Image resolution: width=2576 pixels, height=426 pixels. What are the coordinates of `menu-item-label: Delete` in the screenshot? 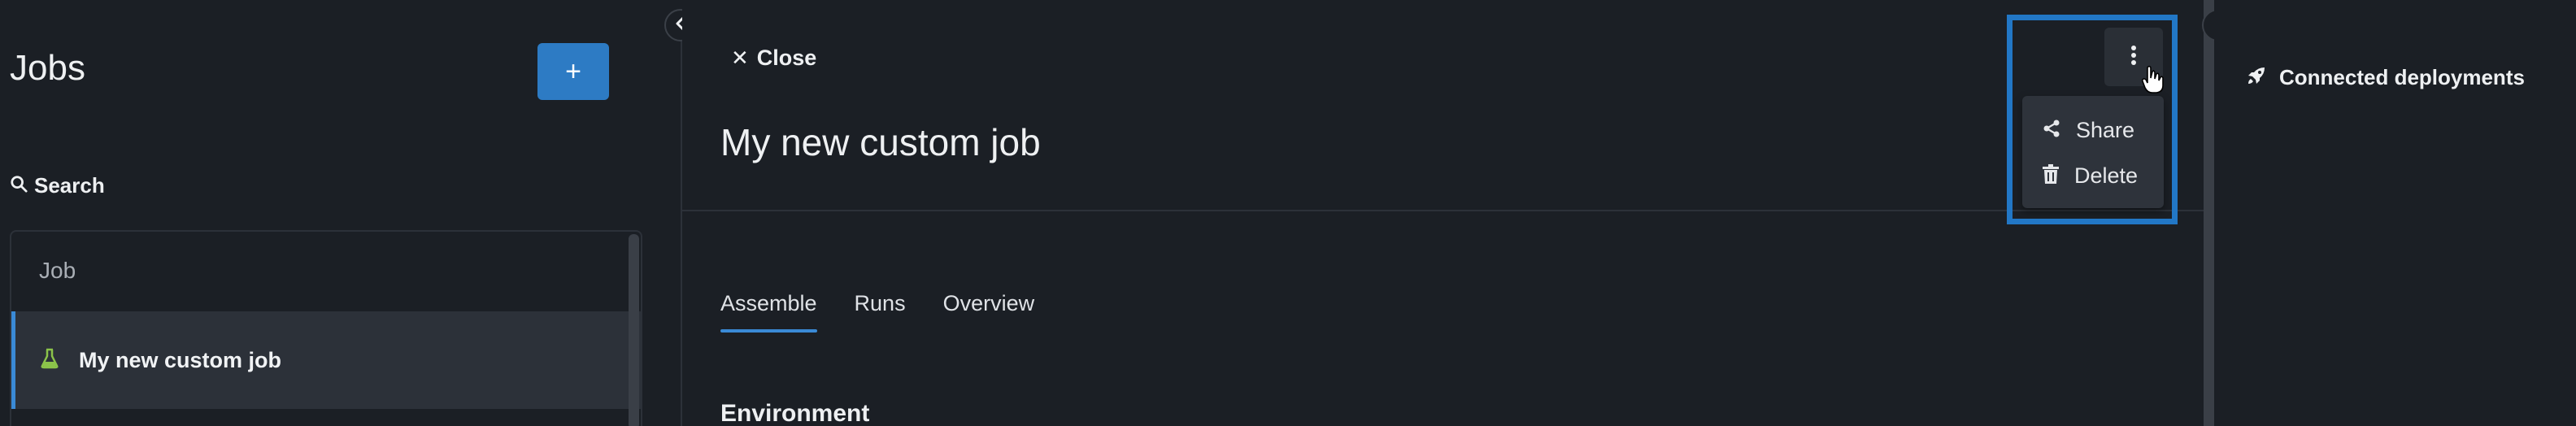 It's located at (2107, 175).